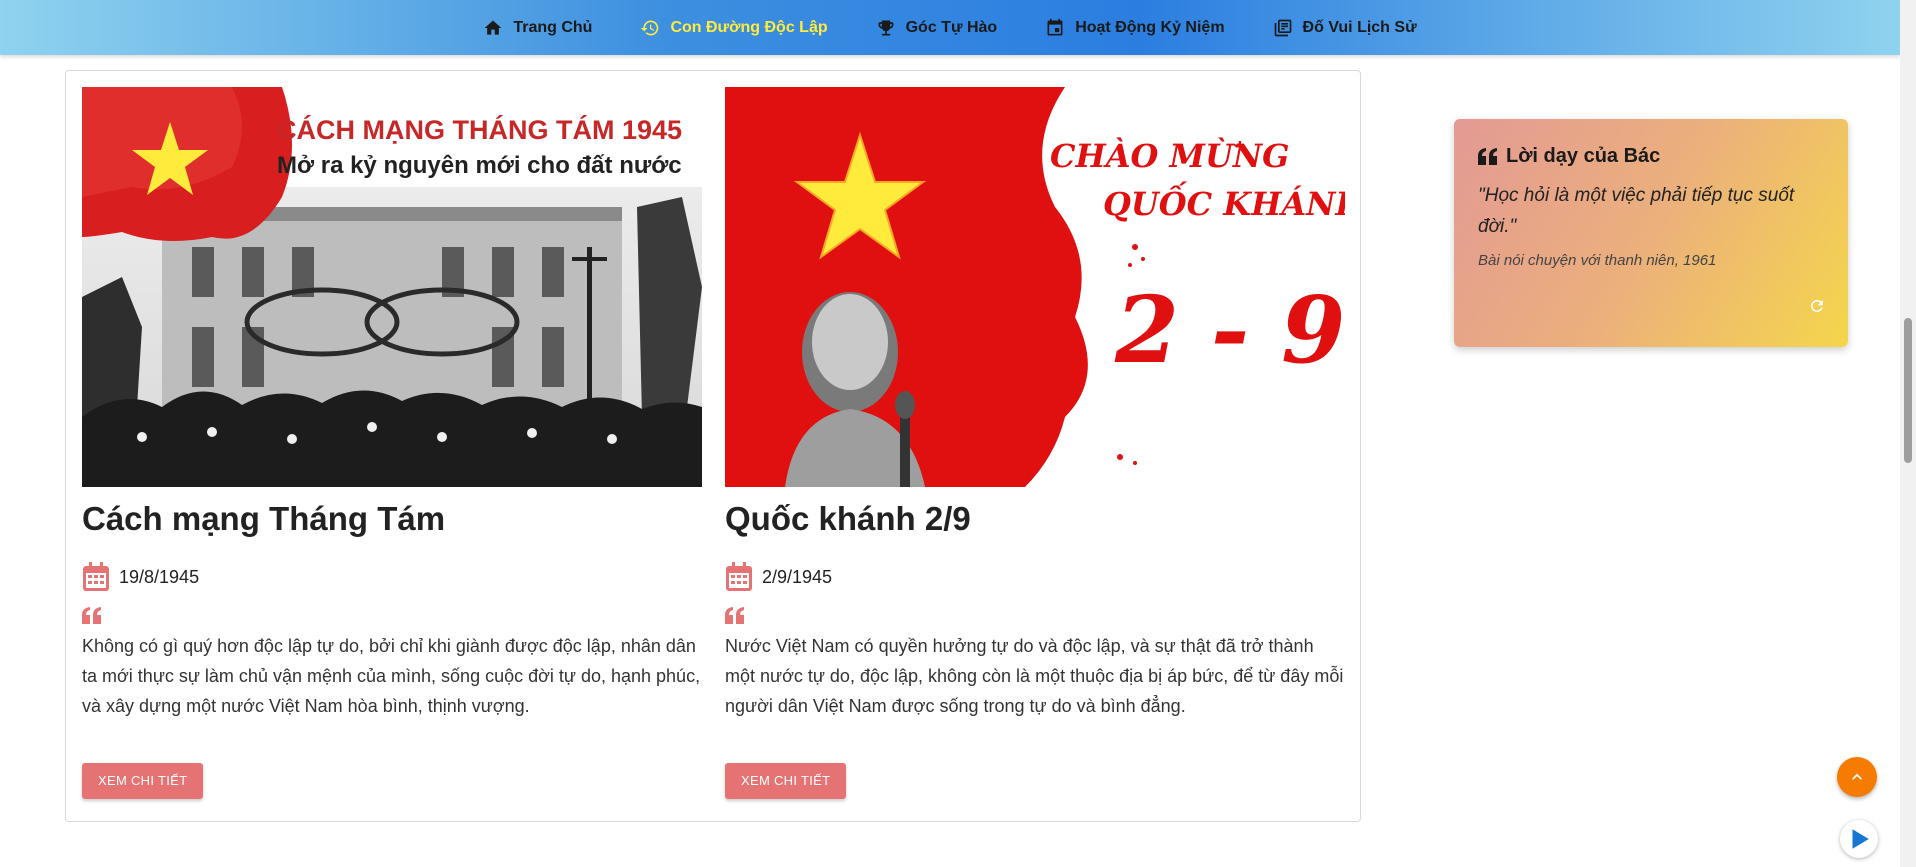 The image size is (1916, 867). What do you see at coordinates (553, 27) in the screenshot?
I see `nav-item-label: Trang Chủ` at bounding box center [553, 27].